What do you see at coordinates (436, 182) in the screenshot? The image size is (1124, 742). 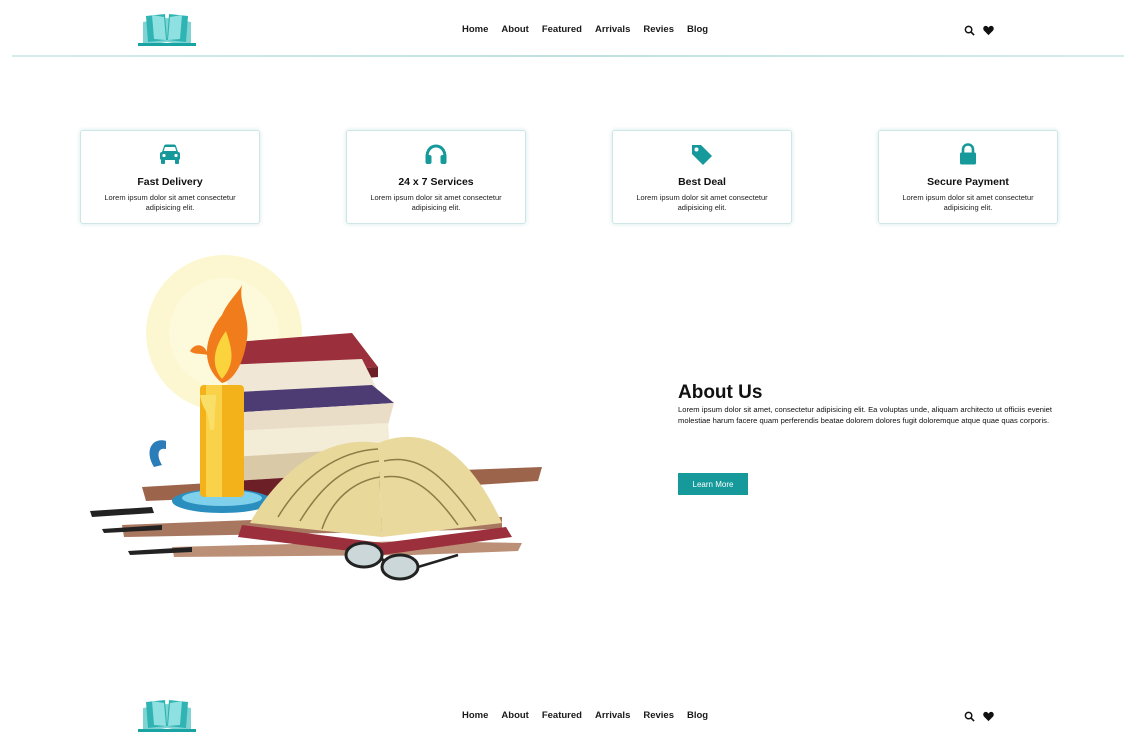 I see `feature-title: 24 x 7 Services` at bounding box center [436, 182].